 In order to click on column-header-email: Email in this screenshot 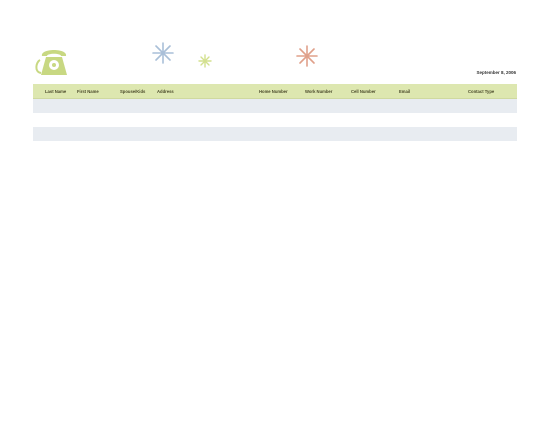, I will do `click(405, 91)`.